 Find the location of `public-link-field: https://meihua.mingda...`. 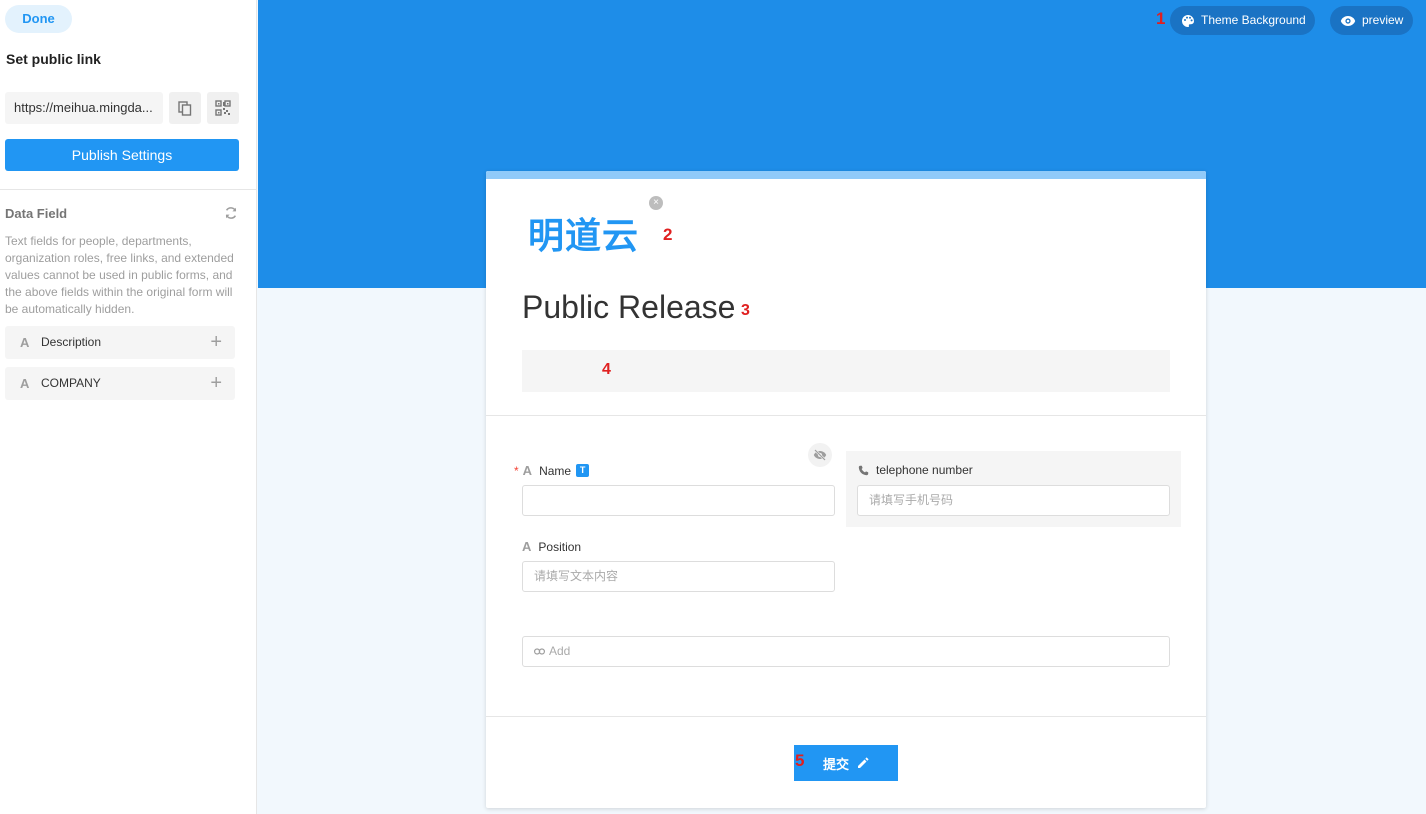

public-link-field: https://meihua.mingda... is located at coordinates (84, 108).